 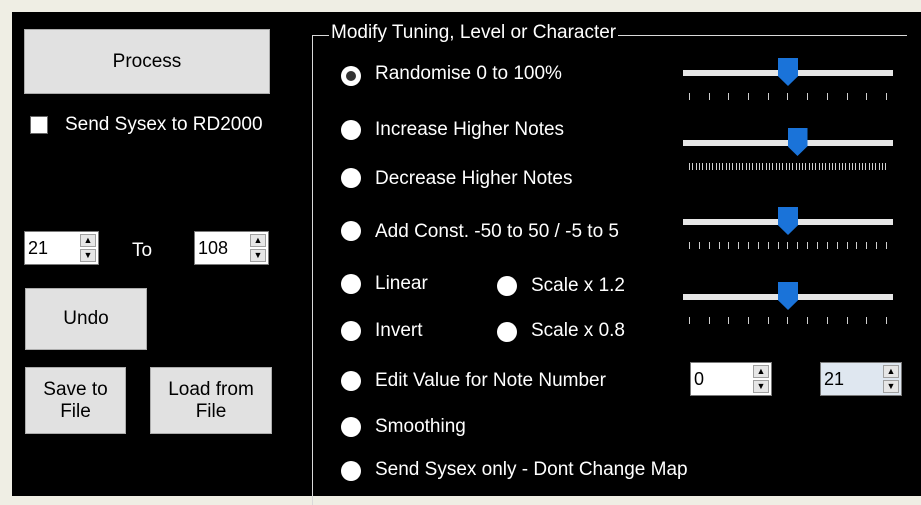 I want to click on range-from-stepper: 21 ▲ ▼, so click(x=61, y=248).